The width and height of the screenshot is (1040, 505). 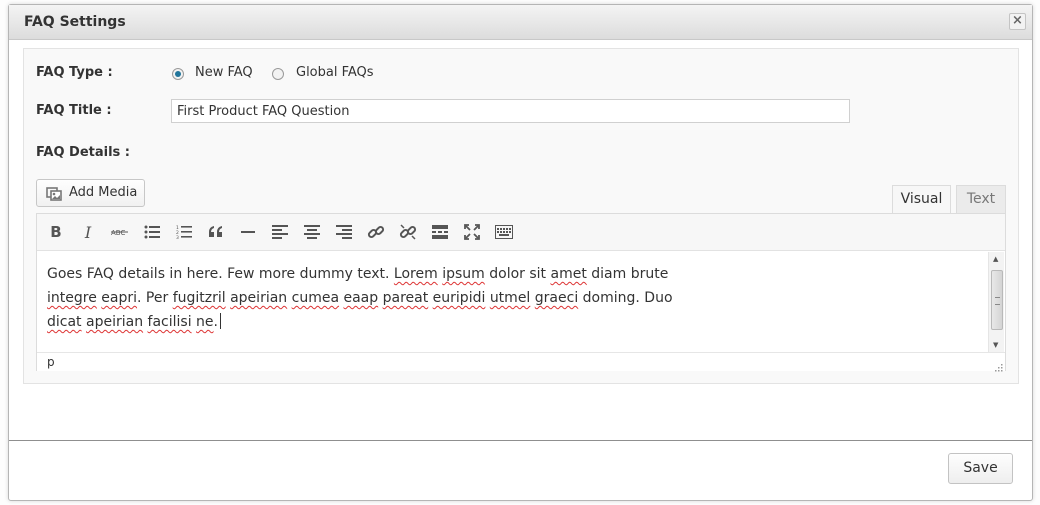 I want to click on add-media-icon, so click(x=54, y=194).